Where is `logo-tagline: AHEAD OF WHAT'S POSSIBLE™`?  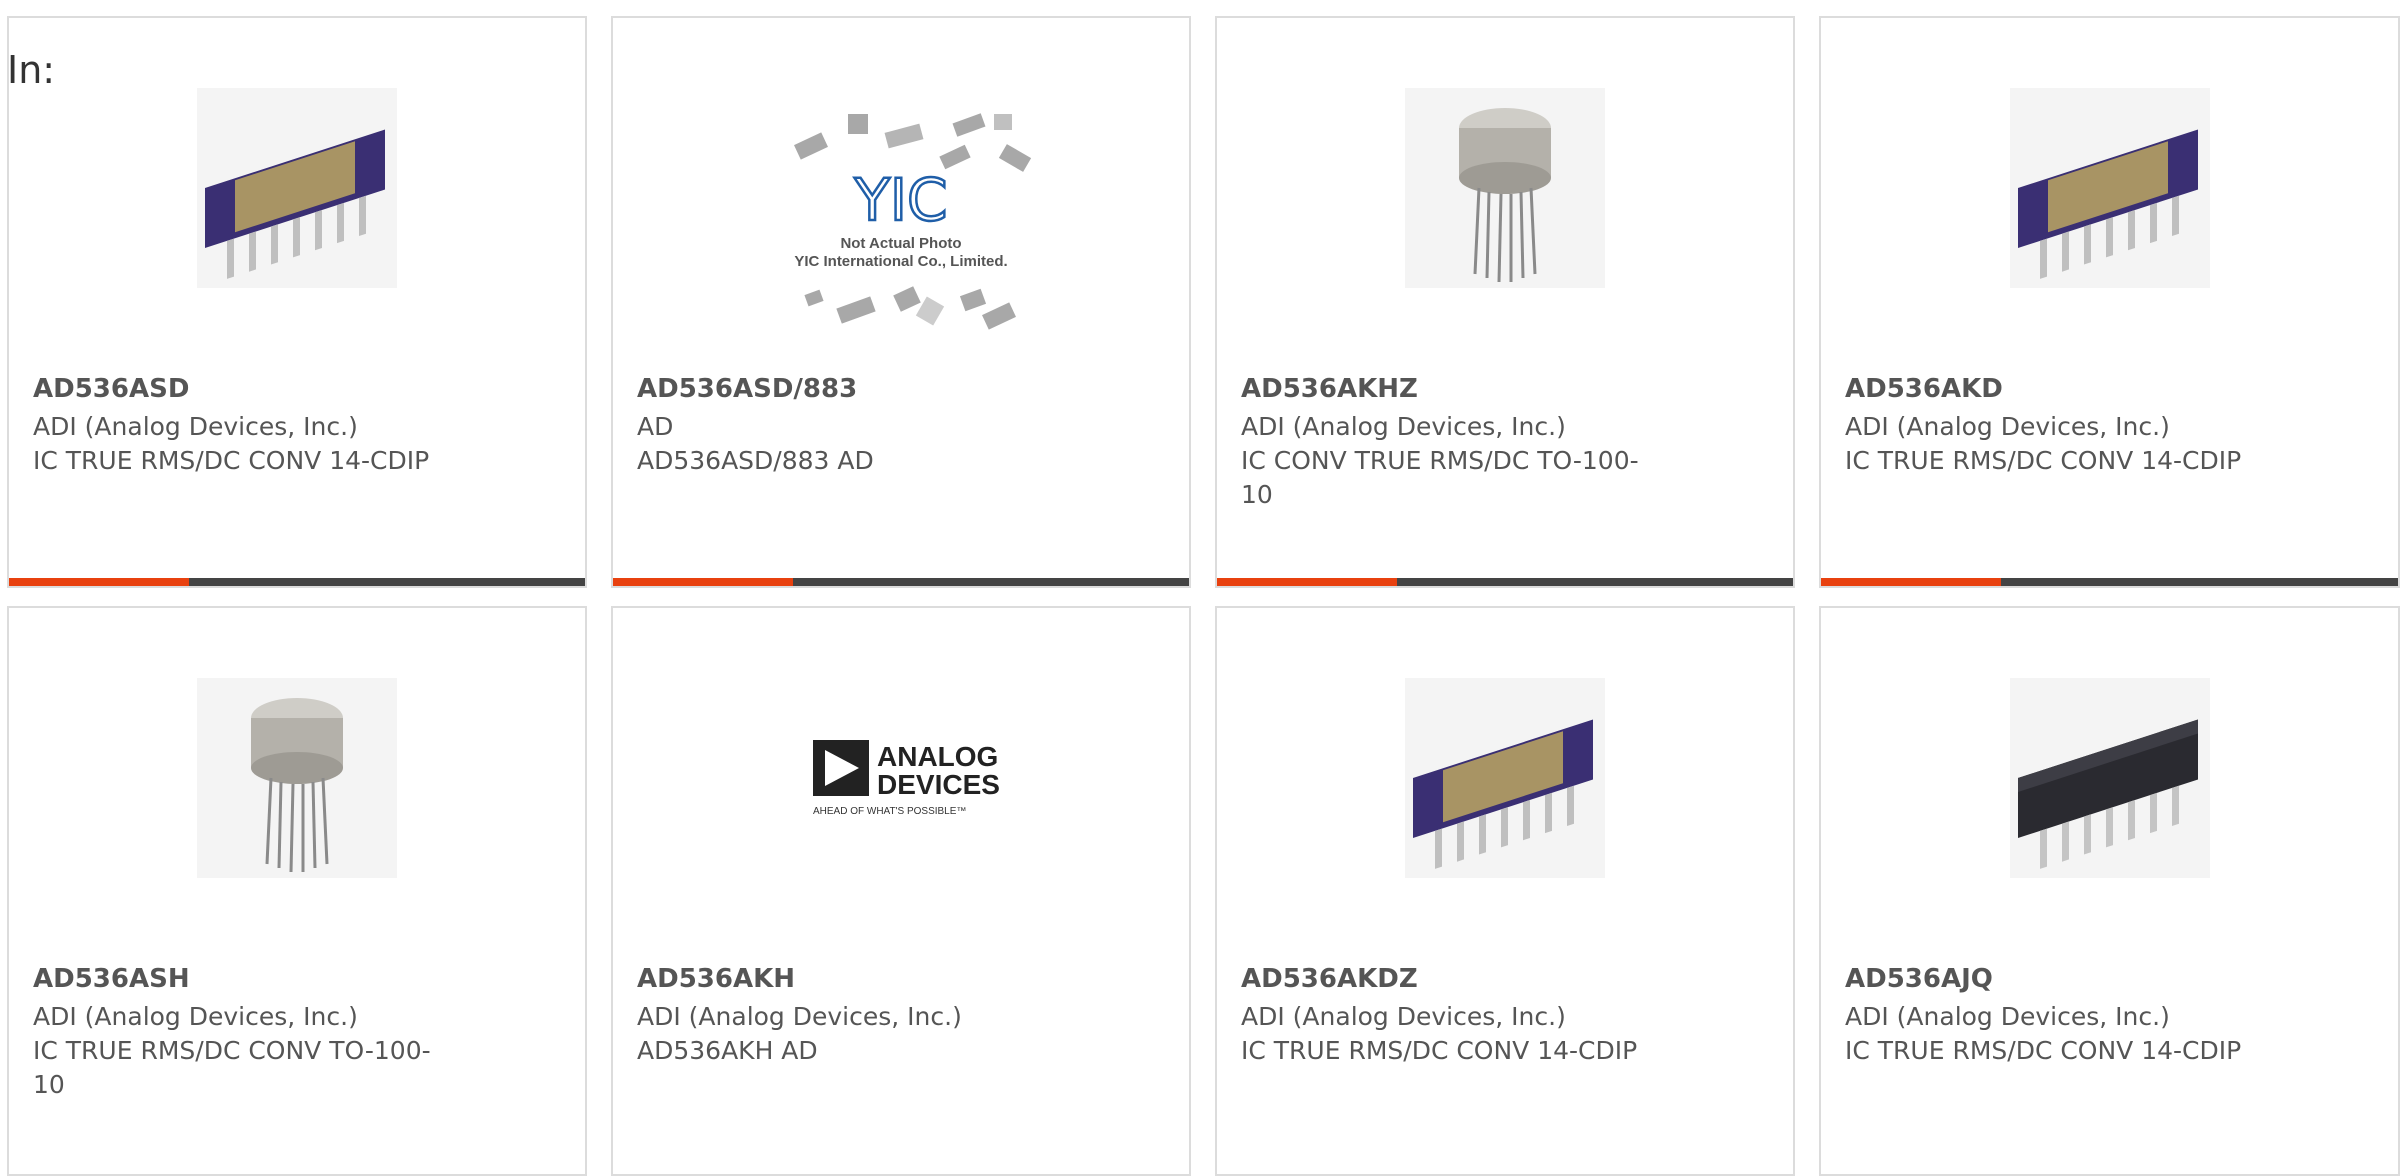
logo-tagline: AHEAD OF WHAT'S POSSIBLE™ is located at coordinates (889, 811).